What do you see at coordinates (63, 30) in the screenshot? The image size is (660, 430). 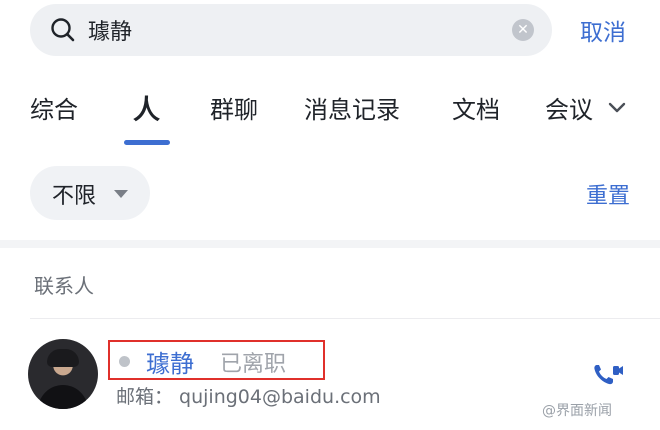 I see `search-icon` at bounding box center [63, 30].